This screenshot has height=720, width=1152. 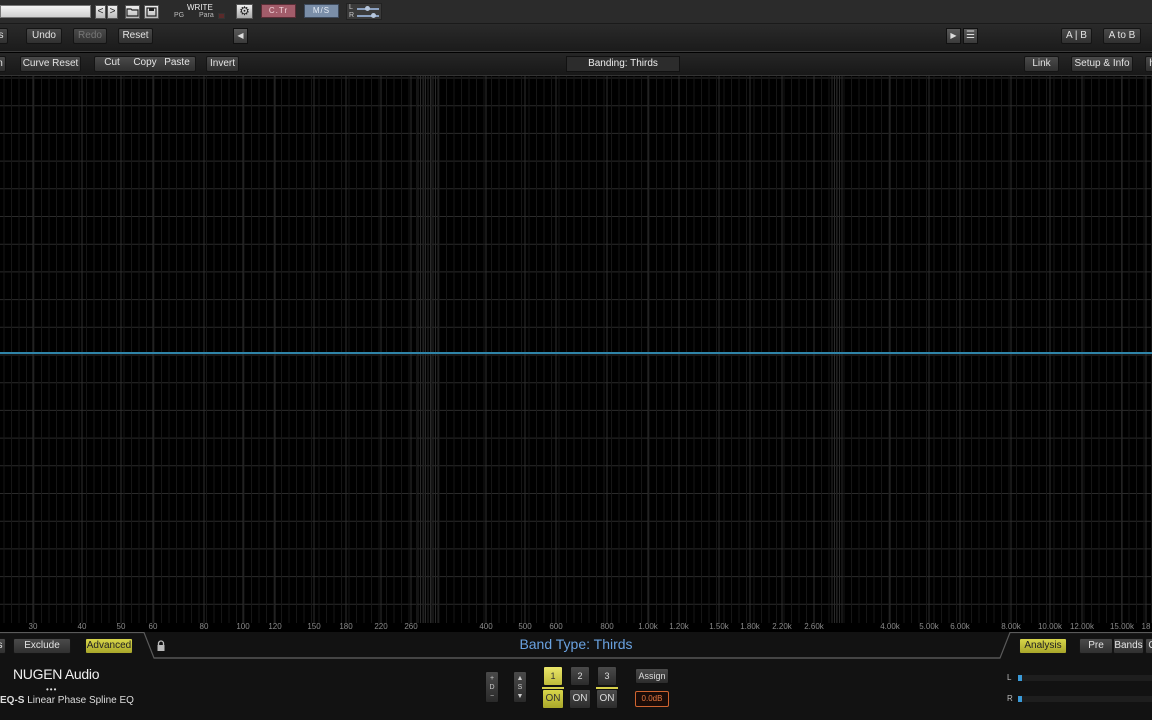 What do you see at coordinates (321, 11) in the screenshot?
I see `ms-button: M/S` at bounding box center [321, 11].